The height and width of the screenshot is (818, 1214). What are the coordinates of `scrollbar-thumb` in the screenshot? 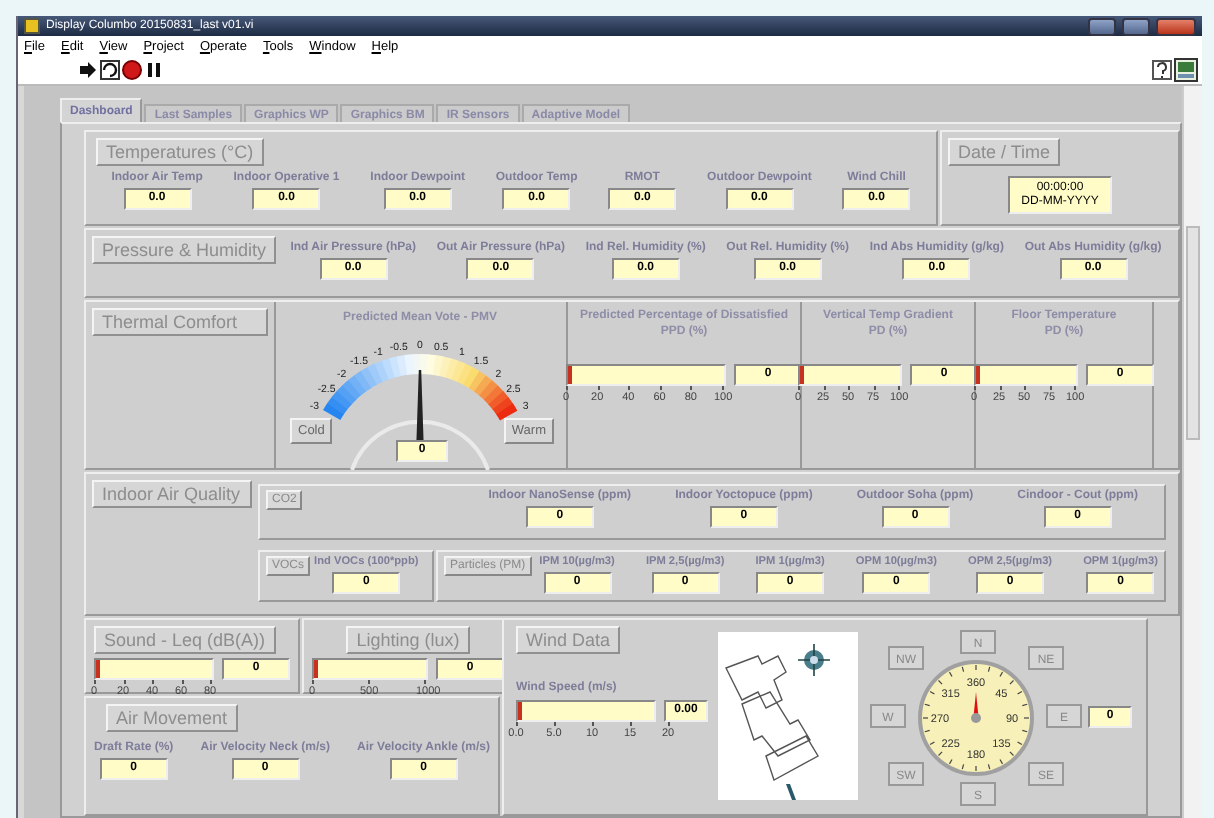 It's located at (1193, 333).